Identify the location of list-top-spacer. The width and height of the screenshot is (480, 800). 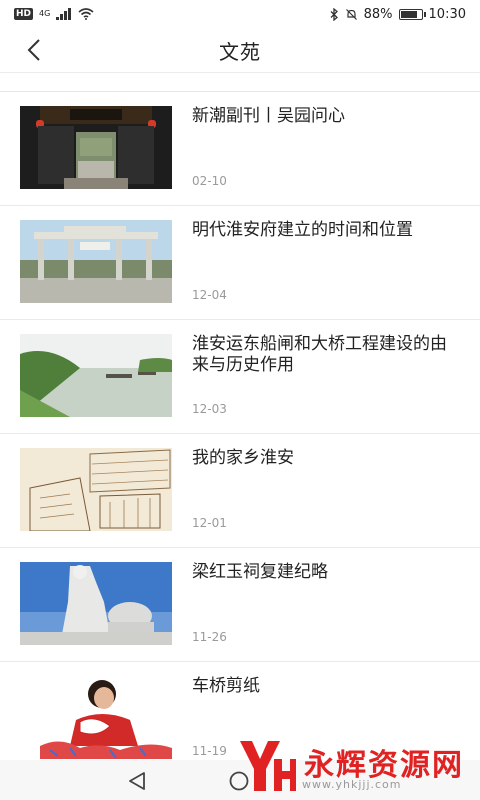
(240, 82).